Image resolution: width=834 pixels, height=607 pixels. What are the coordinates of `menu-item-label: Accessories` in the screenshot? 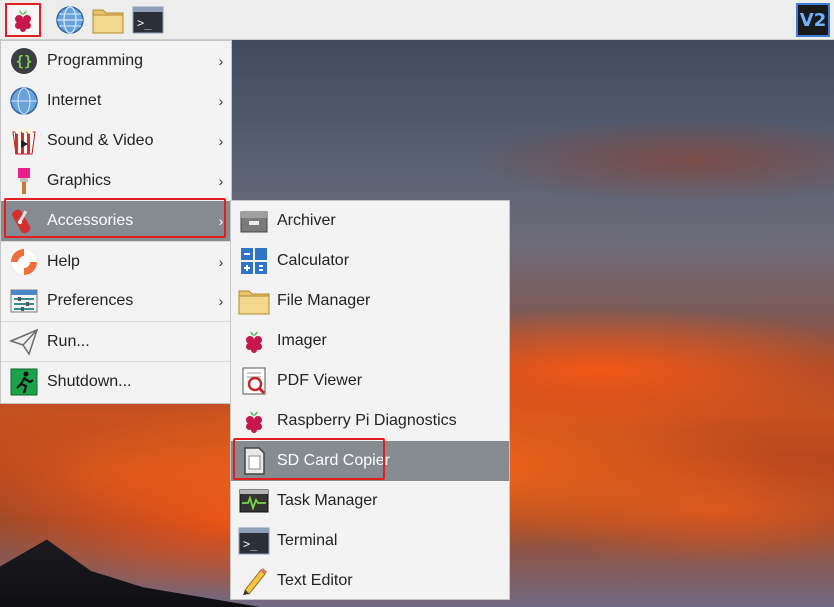 It's located at (90, 220).